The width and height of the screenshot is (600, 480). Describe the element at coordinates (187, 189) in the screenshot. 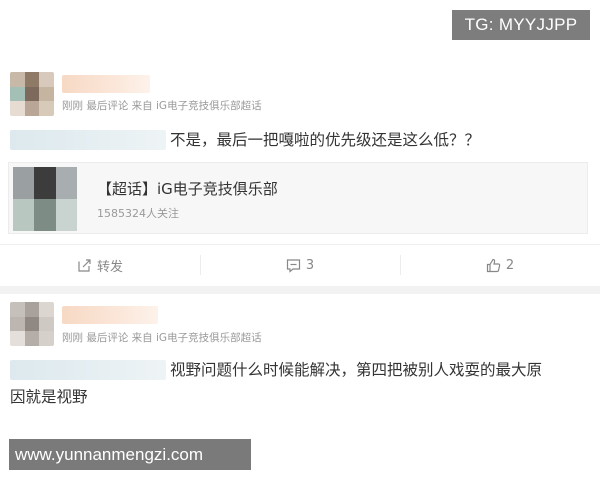

I see `supertopic-title: 【超话】iG电子竞技俱乐部` at that location.